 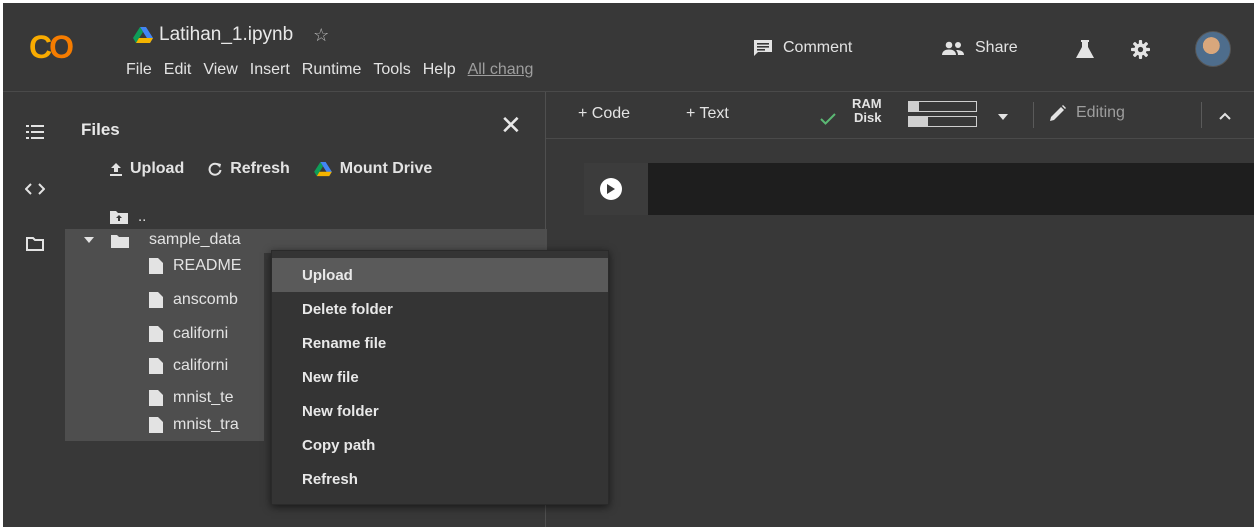 What do you see at coordinates (100, 129) in the screenshot?
I see `files-panel-title: Files` at bounding box center [100, 129].